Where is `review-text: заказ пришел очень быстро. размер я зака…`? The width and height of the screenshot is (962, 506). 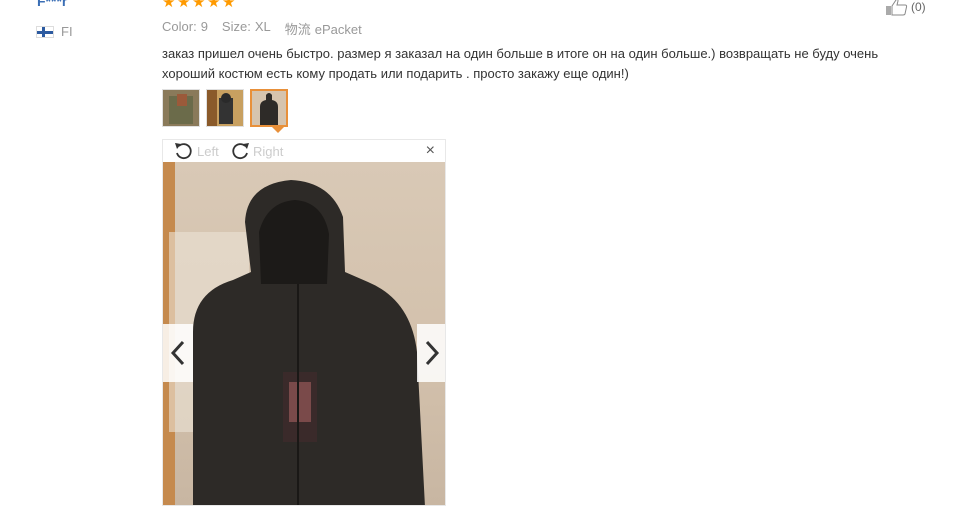 review-text: заказ пришел очень быстро. размер я зака… is located at coordinates (520, 63).